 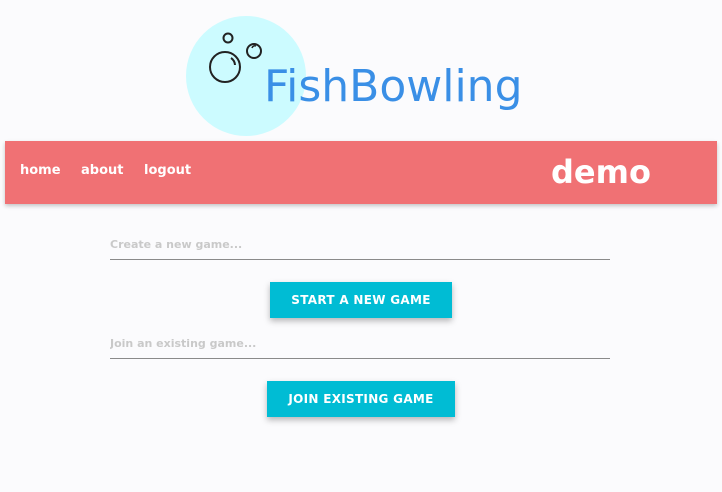 What do you see at coordinates (361, 172) in the screenshot?
I see `navbar: home about logout demo` at bounding box center [361, 172].